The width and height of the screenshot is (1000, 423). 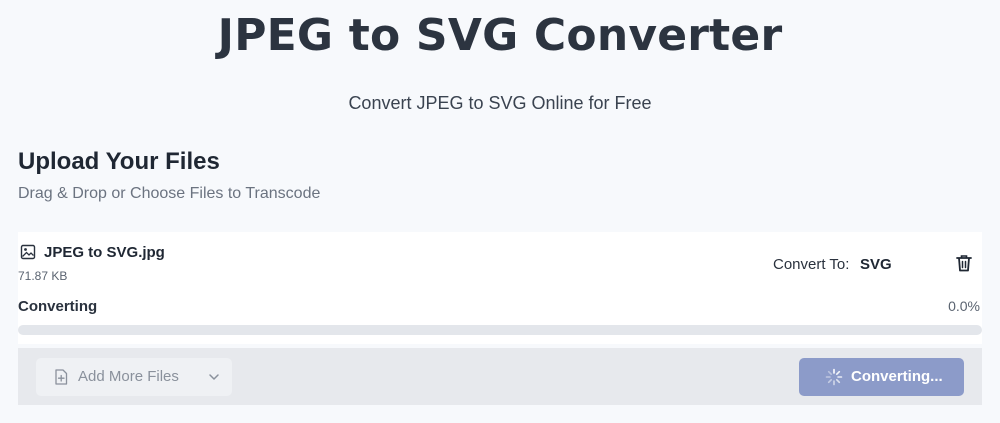 I want to click on progress-bar, so click(x=500, y=330).